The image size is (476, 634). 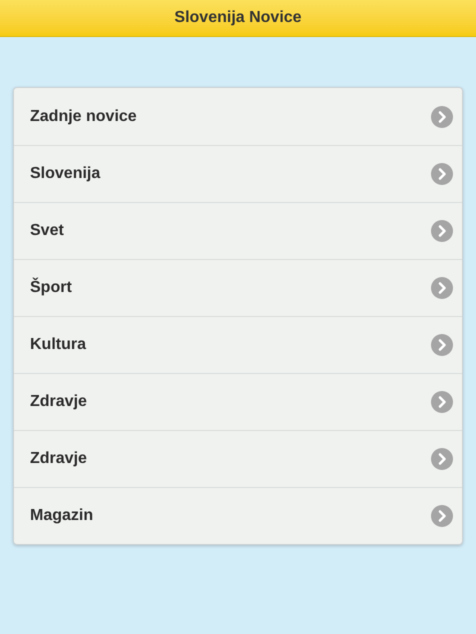 I want to click on menu-item: Magazin, so click(x=238, y=515).